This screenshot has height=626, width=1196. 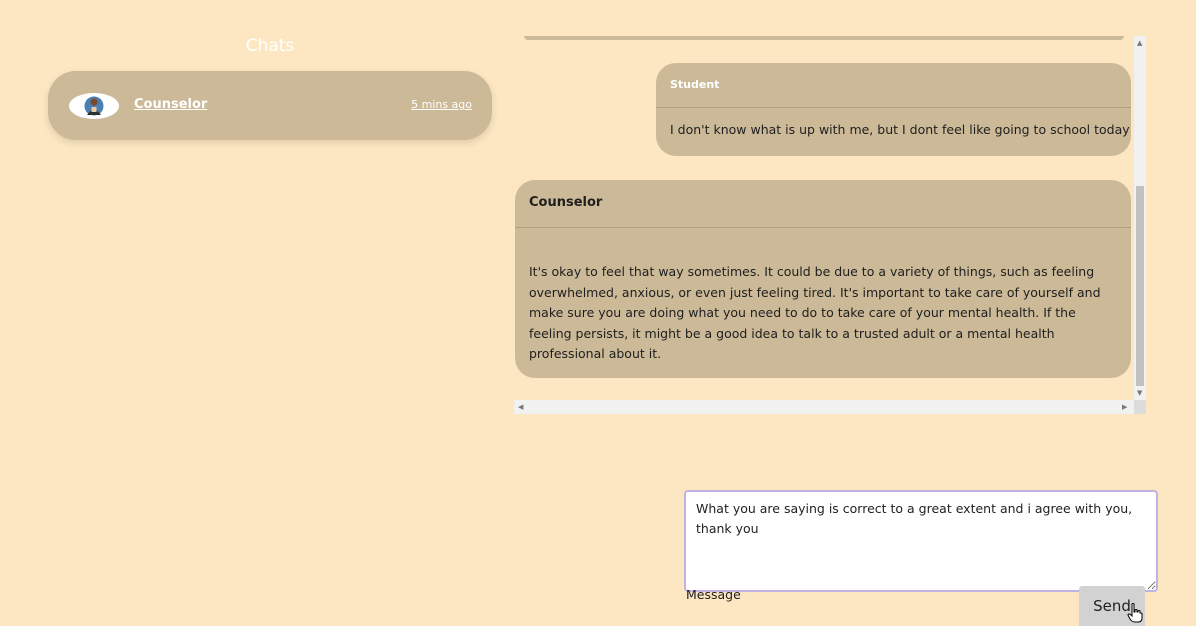 I want to click on chat-item-counselor: Counselor 5 mins ago, so click(x=270, y=105).